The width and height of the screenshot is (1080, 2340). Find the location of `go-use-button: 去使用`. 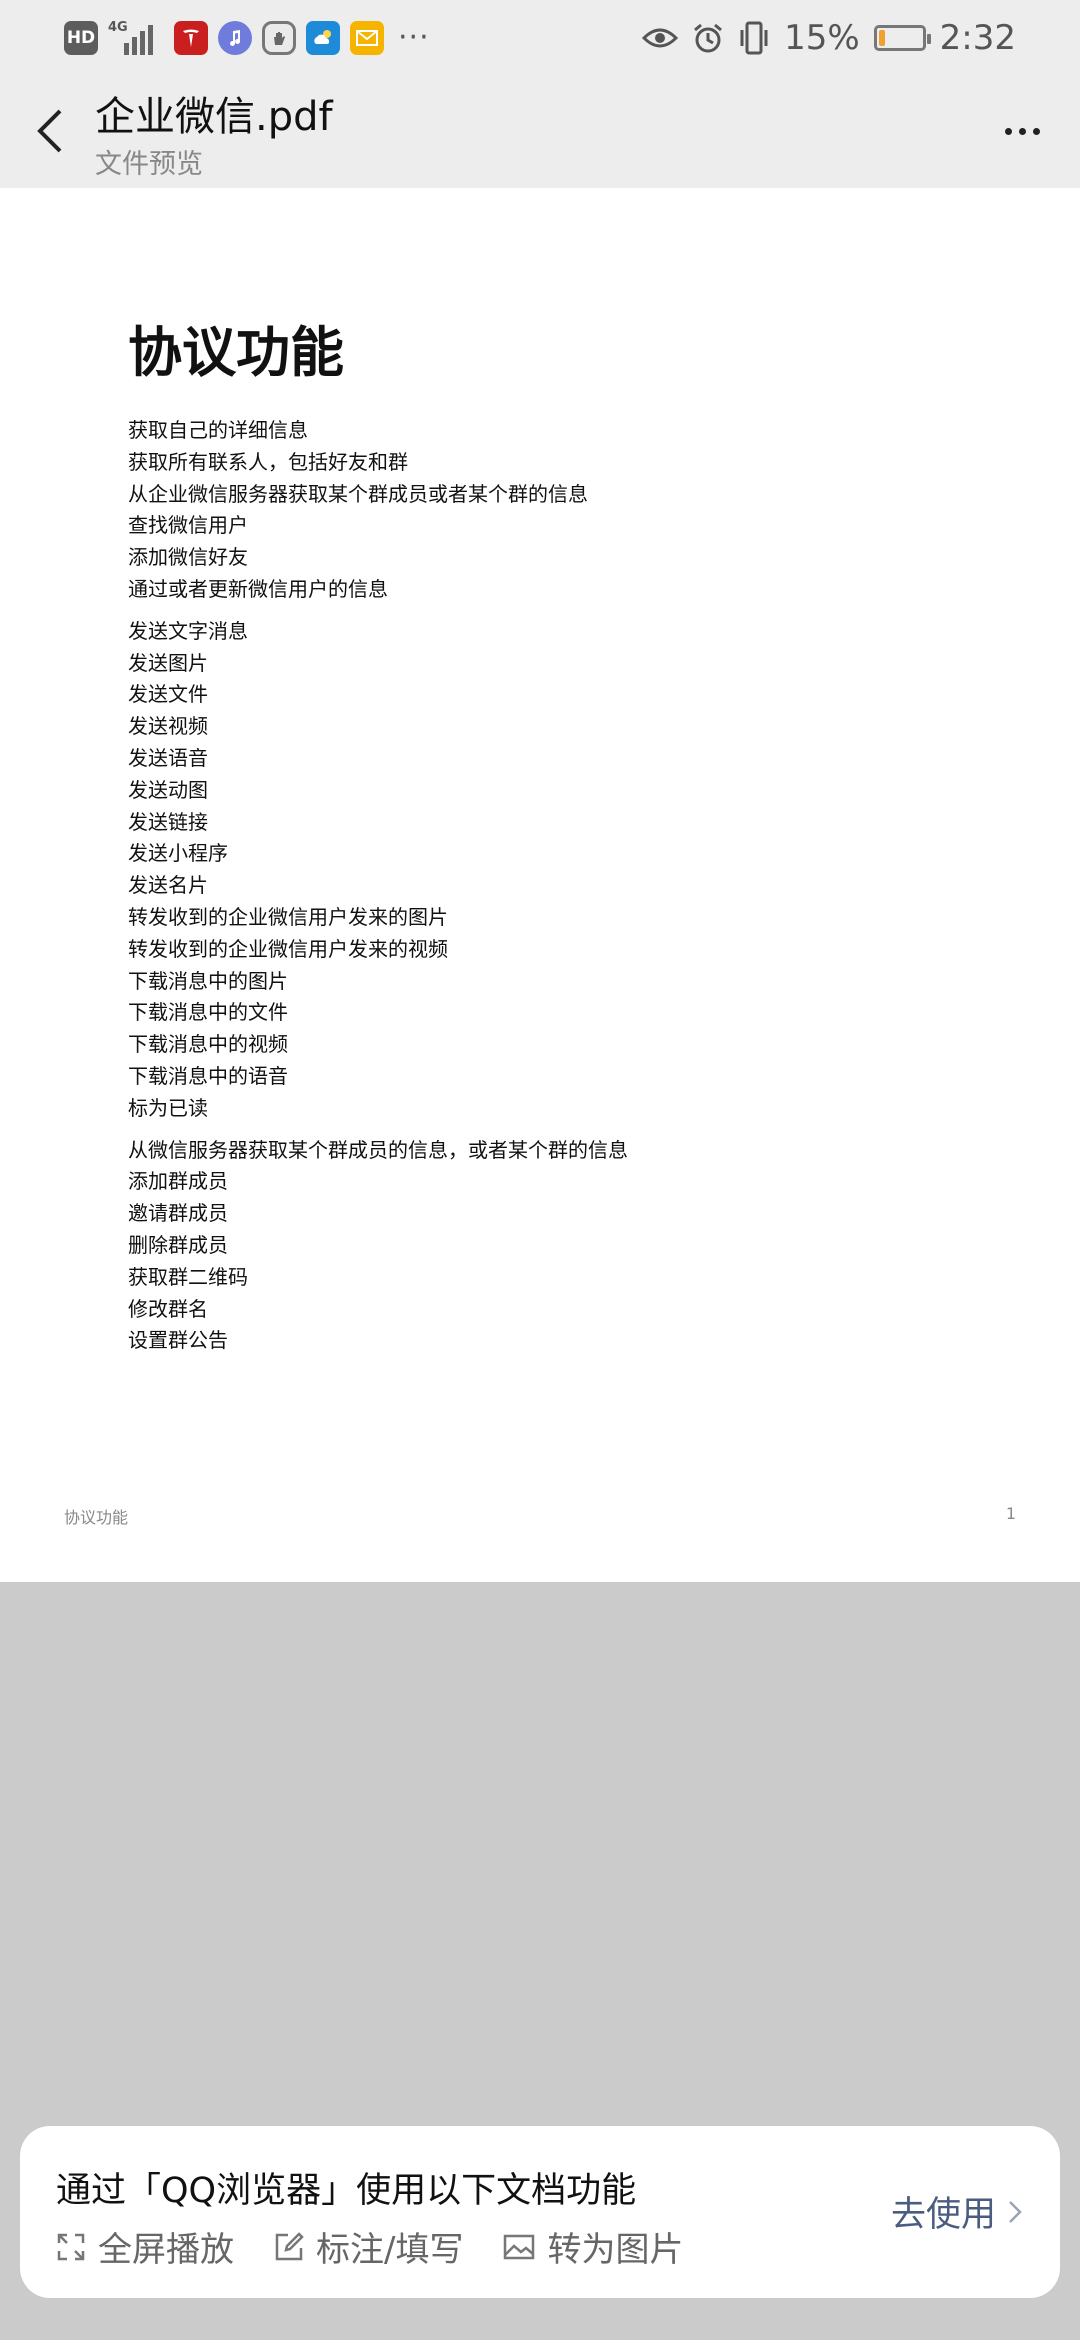

go-use-button: 去使用 is located at coordinates (956, 2211).